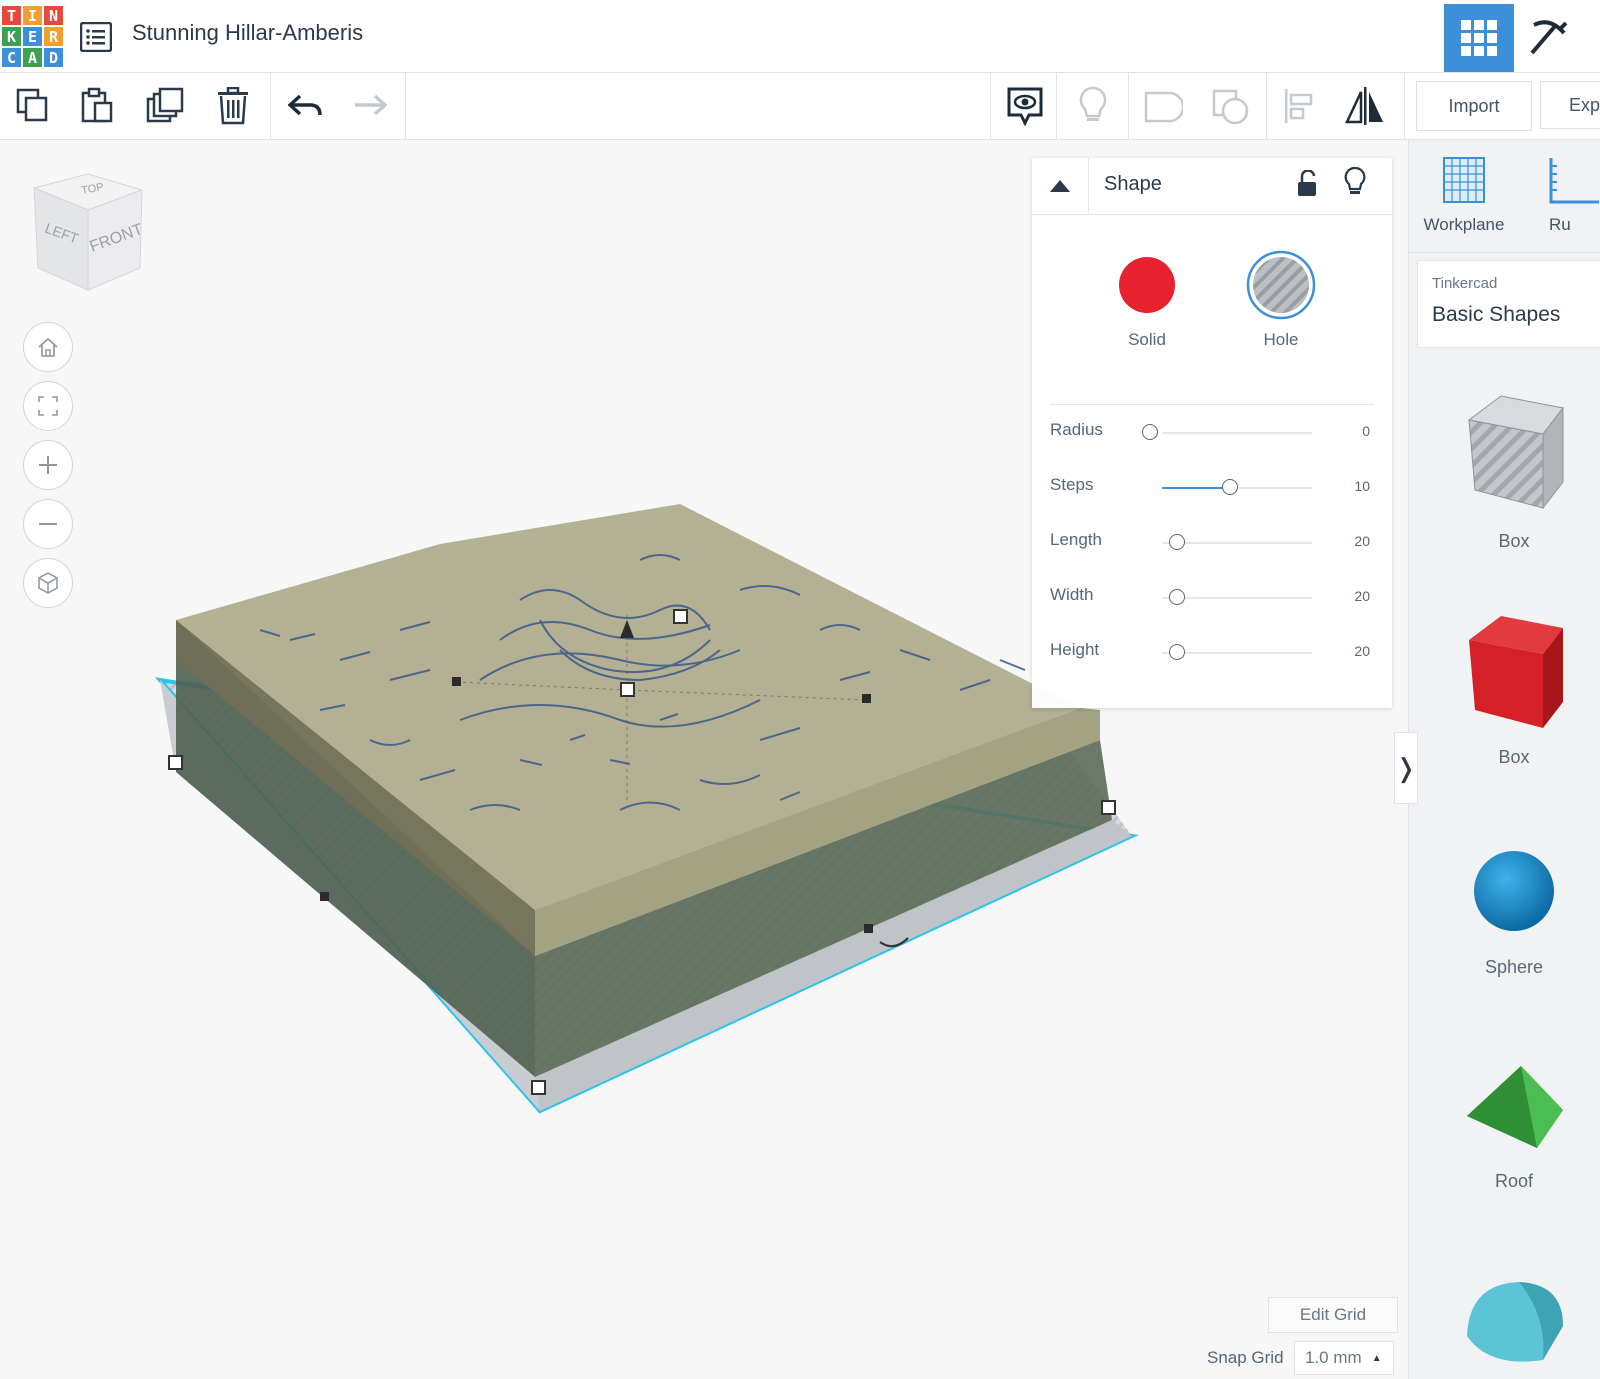 Image resolution: width=1600 pixels, height=1379 pixels. Describe the element at coordinates (1072, 594) in the screenshot. I see `property-label: Width` at that location.